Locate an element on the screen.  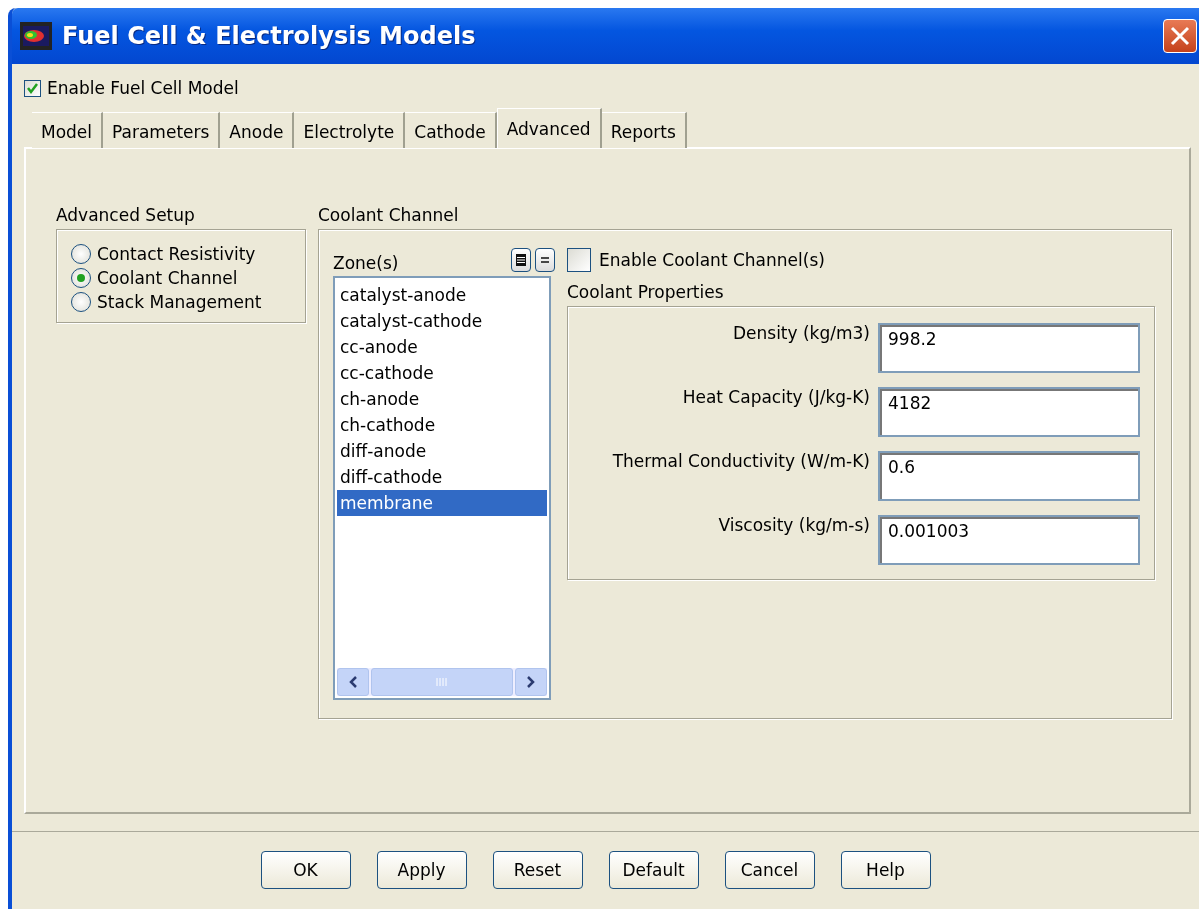
tab: Advanced is located at coordinates (549, 128).